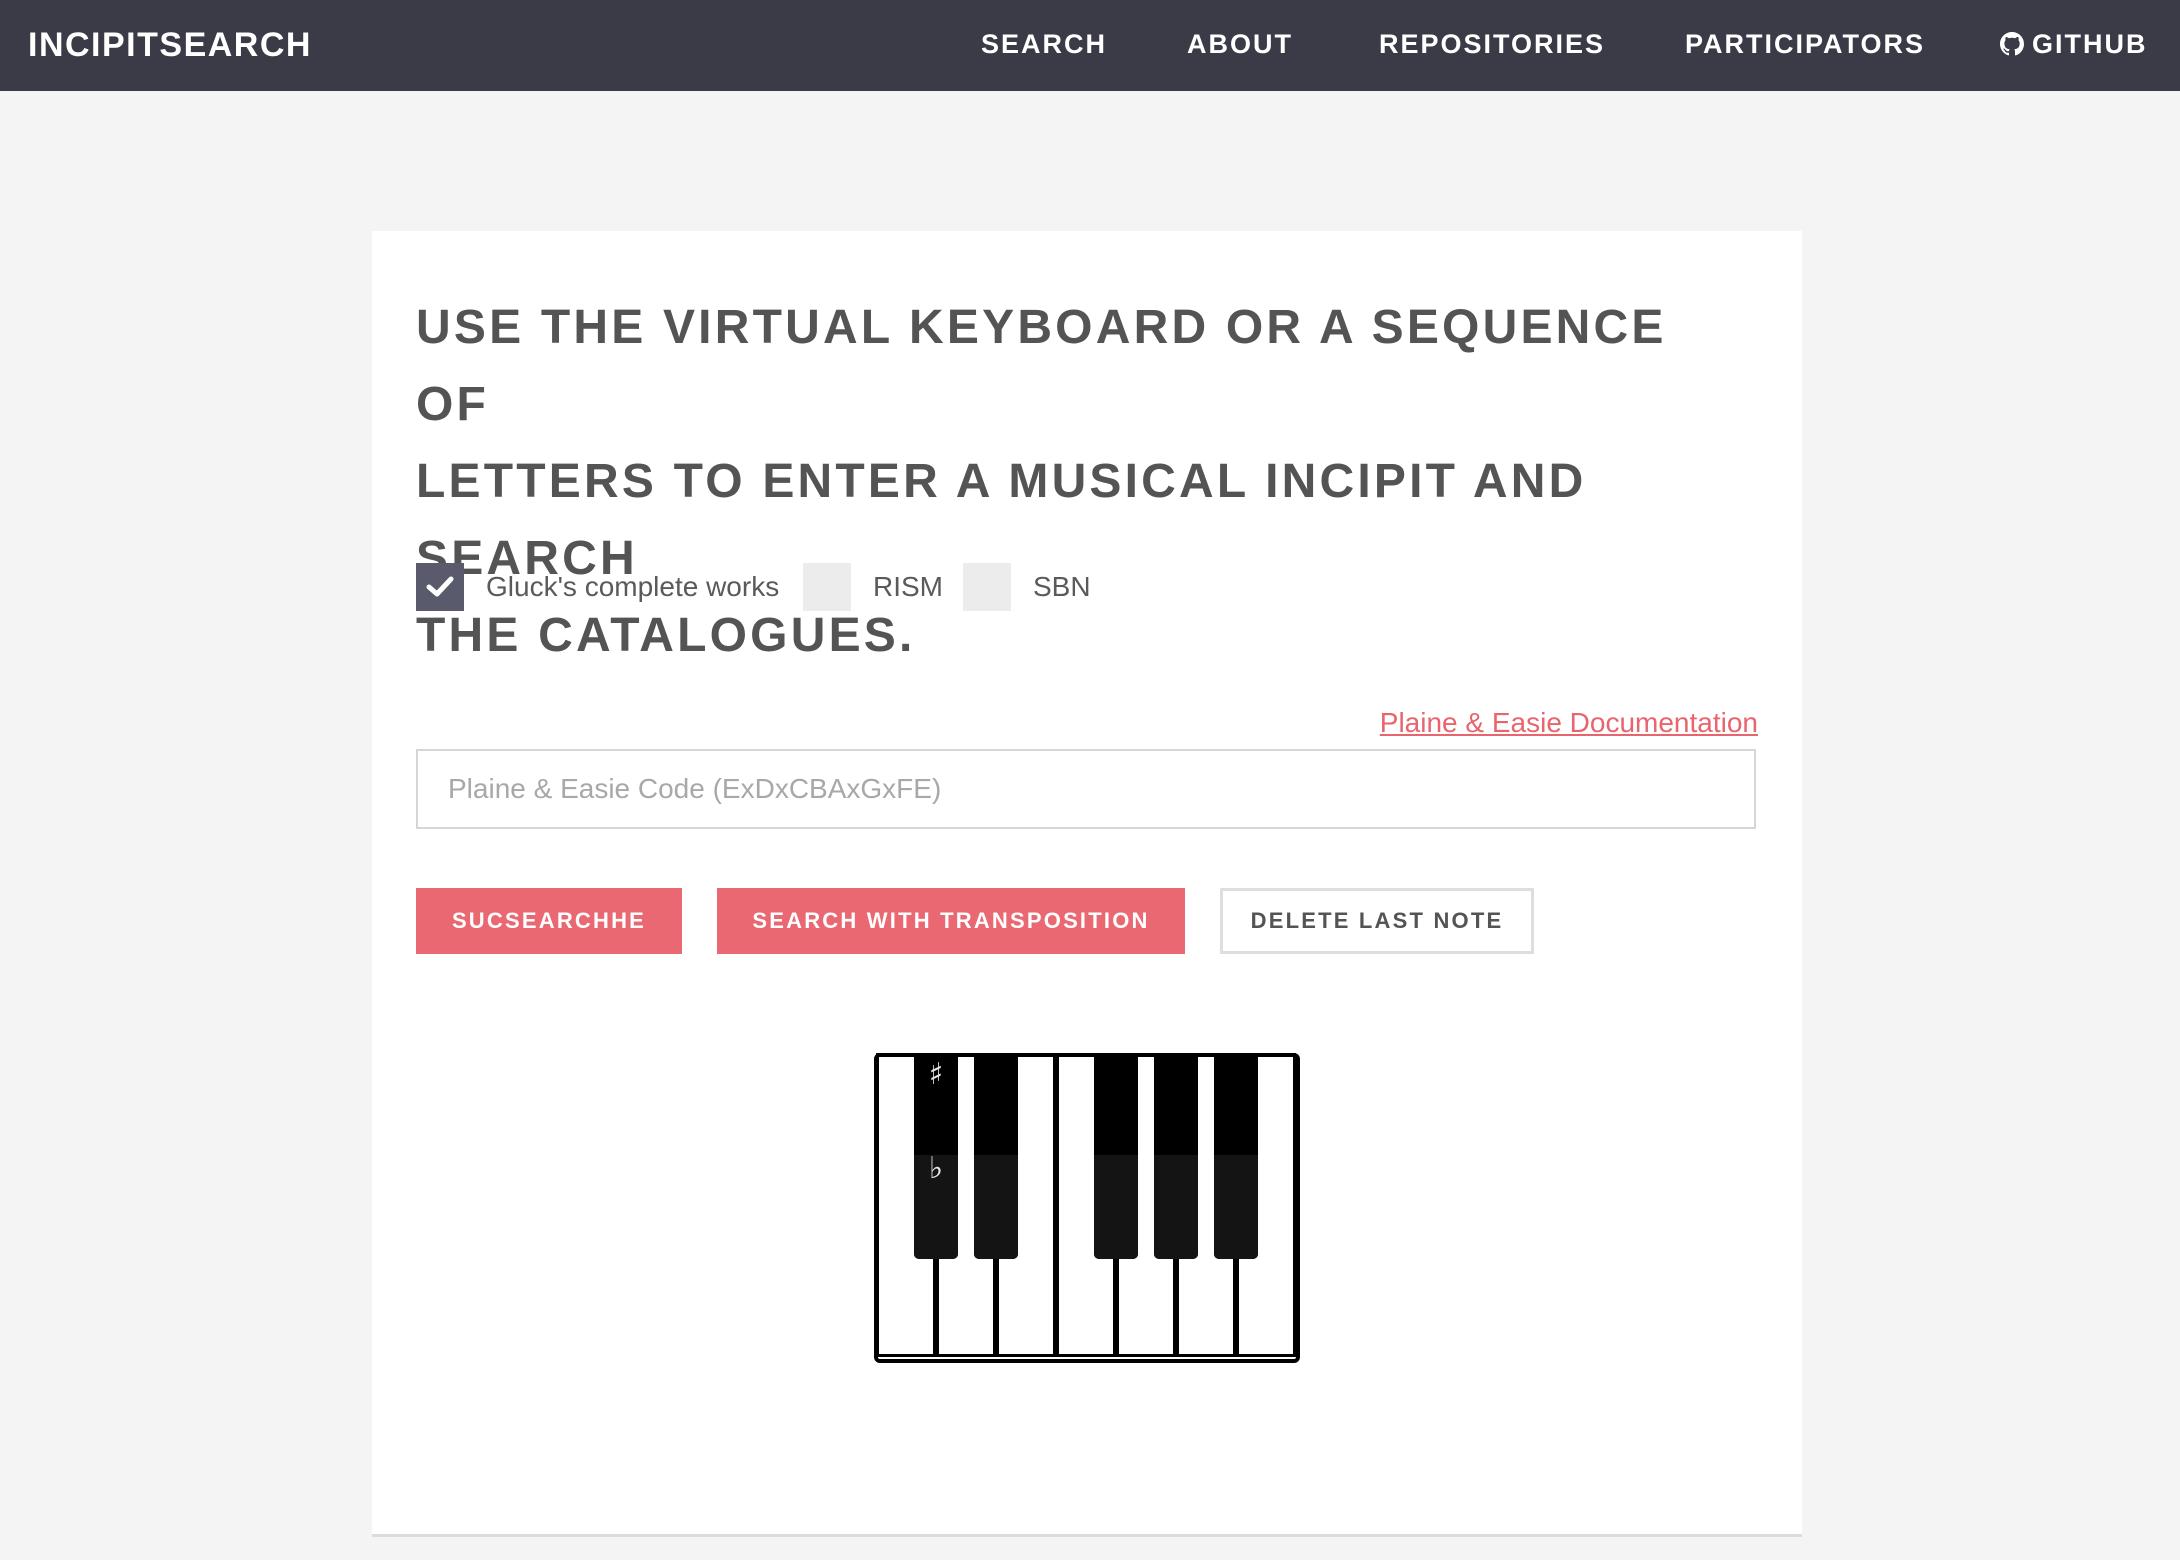  I want to click on catalogue-checkbox-sbn, so click(987, 587).